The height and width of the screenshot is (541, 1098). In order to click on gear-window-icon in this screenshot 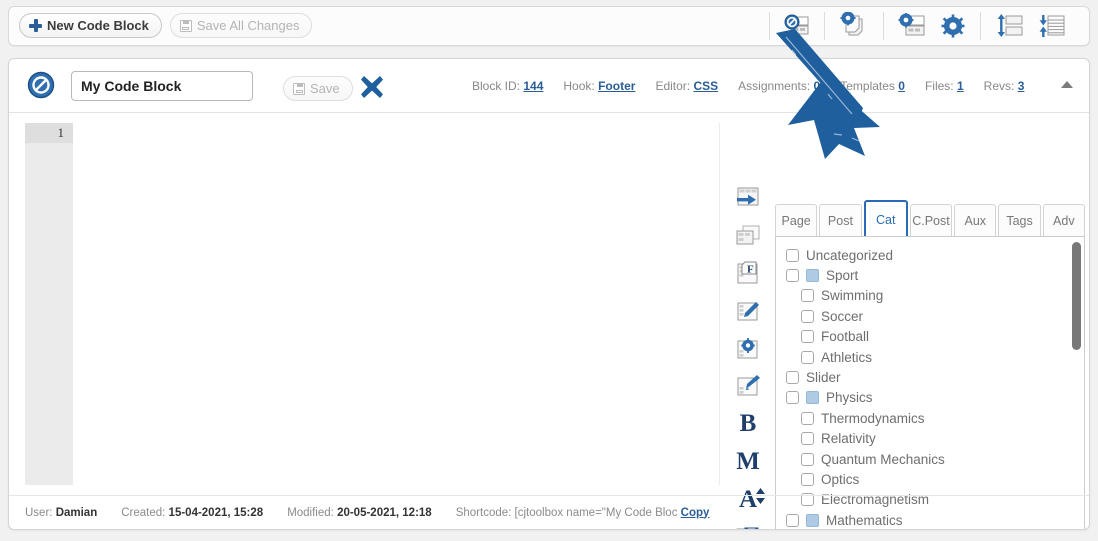, I will do `click(913, 26)`.